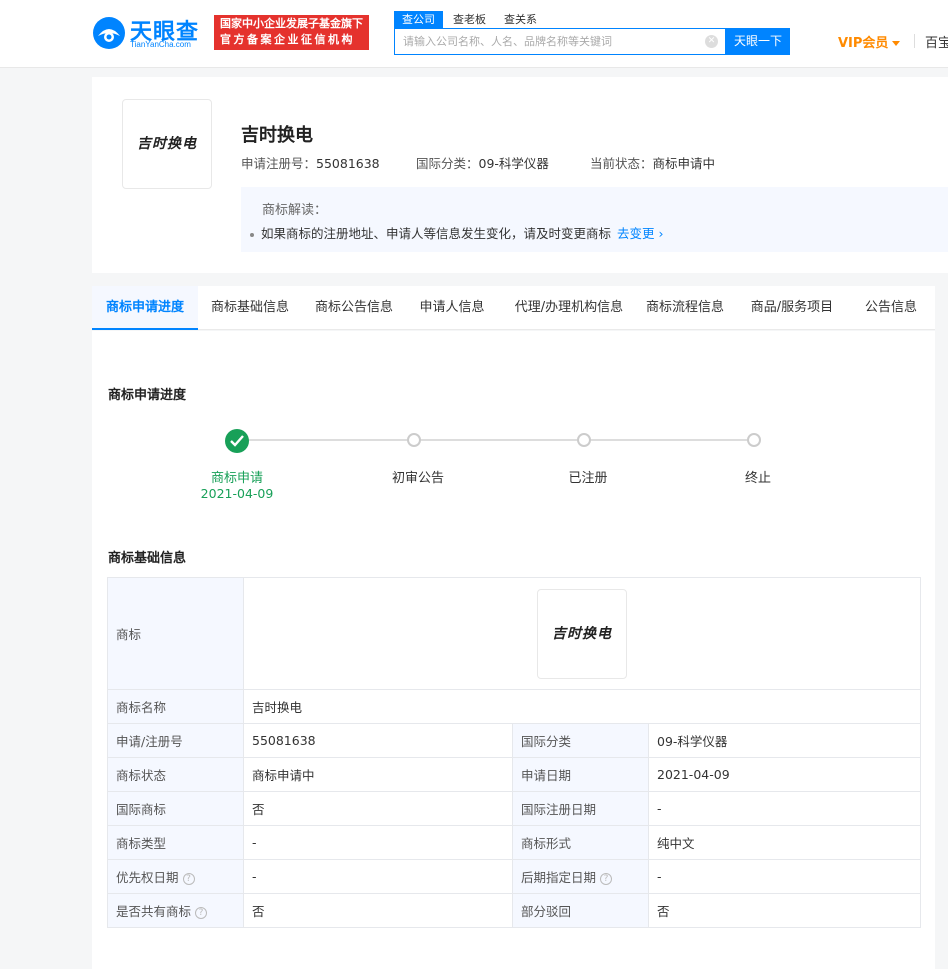 The height and width of the screenshot is (969, 948). I want to click on header-more-link: 百宝, so click(936, 41).